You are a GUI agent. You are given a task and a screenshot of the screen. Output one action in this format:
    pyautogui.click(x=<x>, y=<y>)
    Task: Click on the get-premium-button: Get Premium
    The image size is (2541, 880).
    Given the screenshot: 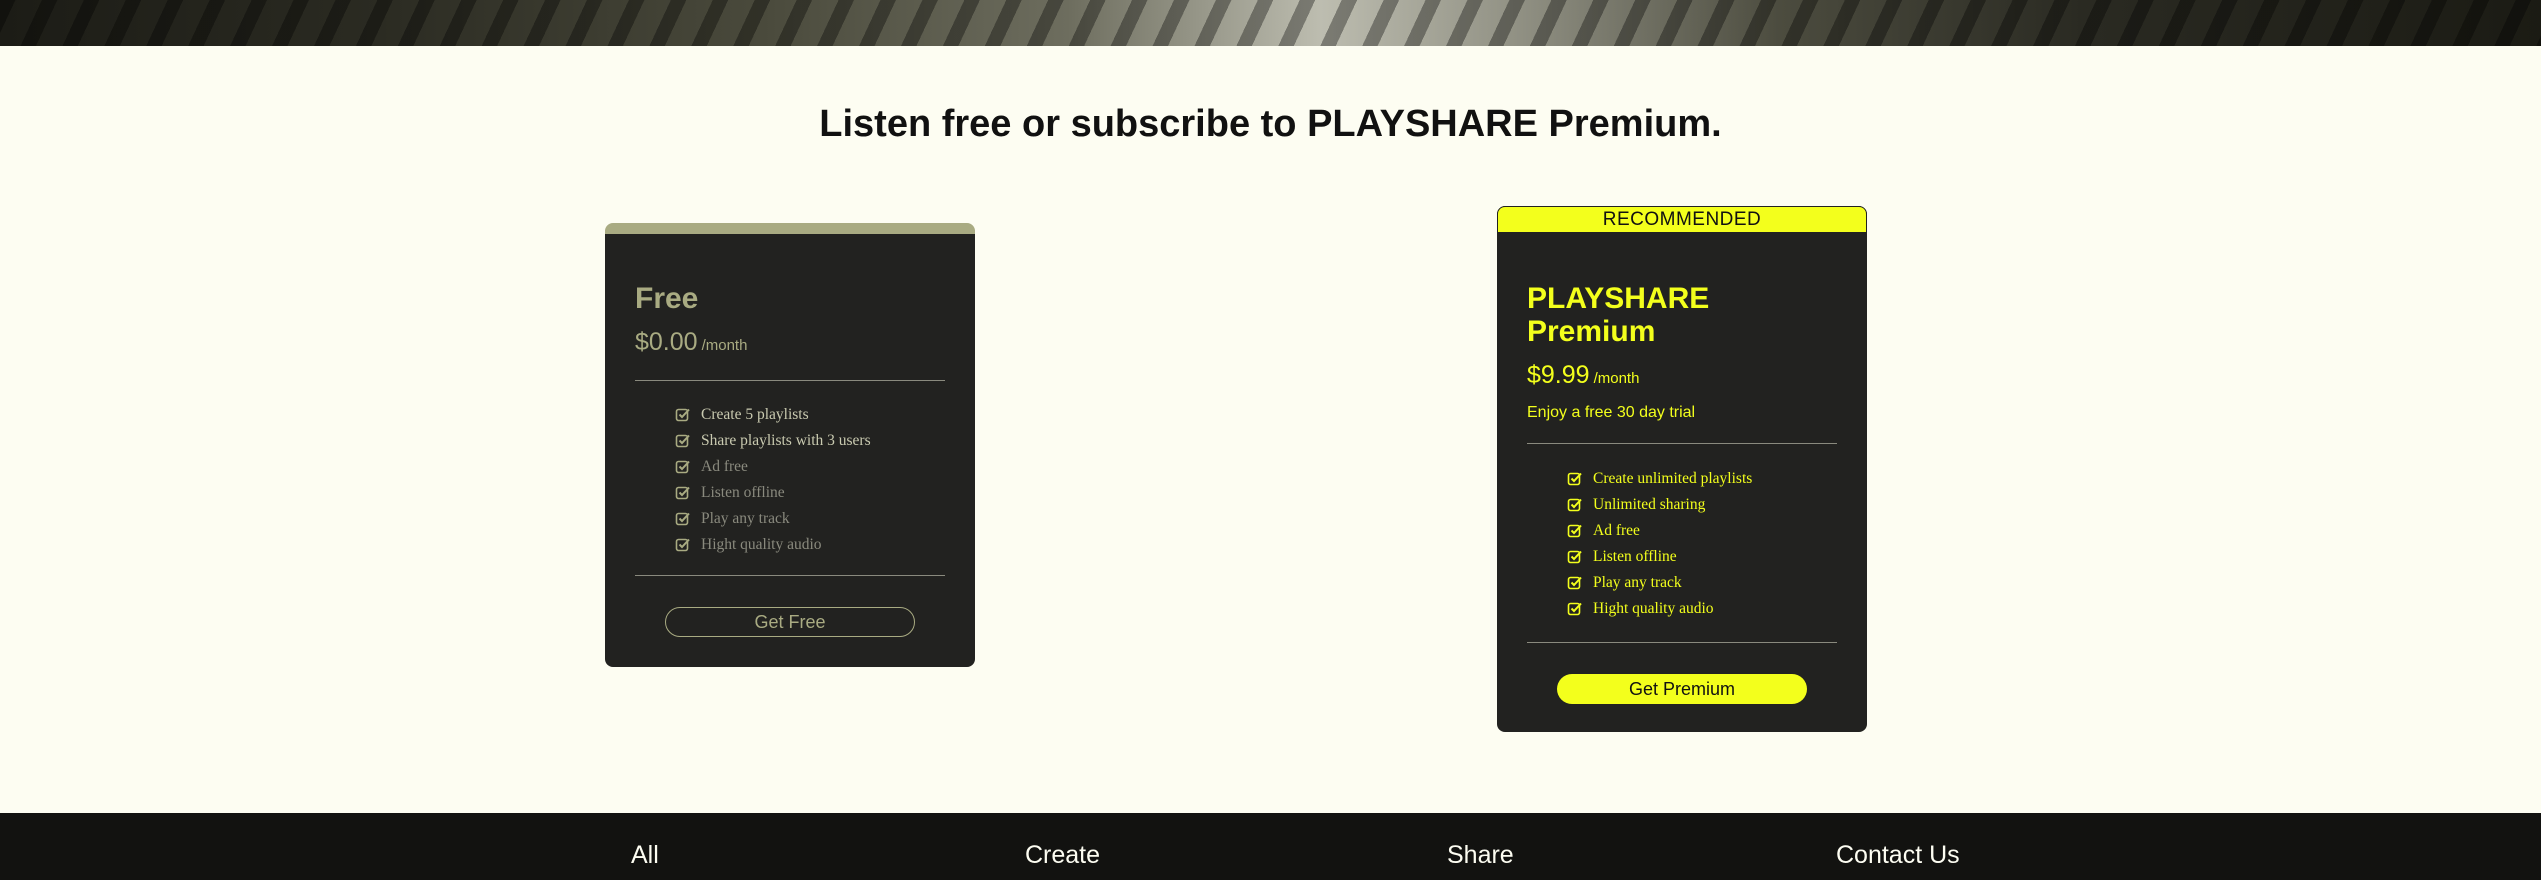 What is the action you would take?
    pyautogui.click(x=1682, y=689)
    